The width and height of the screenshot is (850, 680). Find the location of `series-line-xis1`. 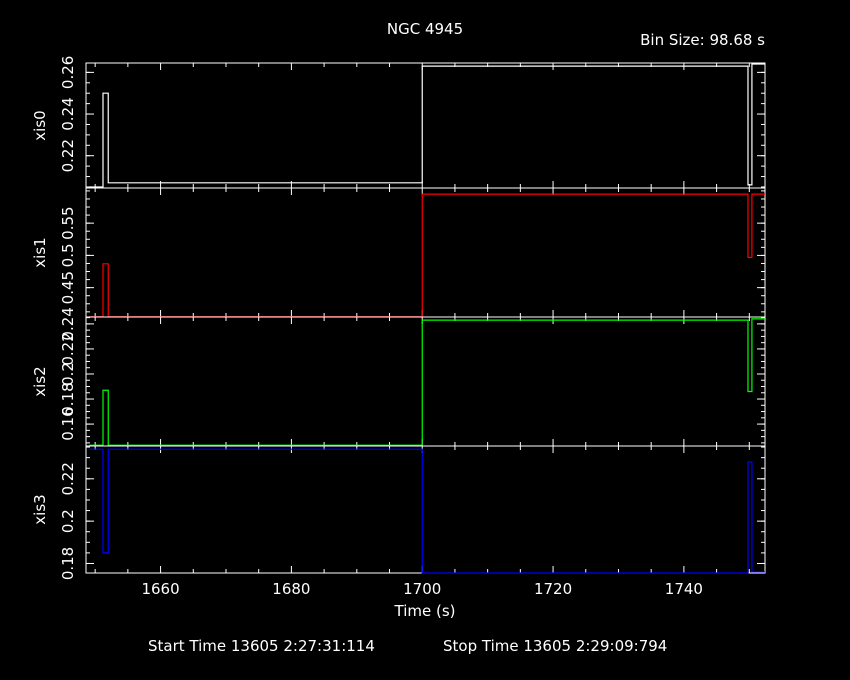

series-line-xis1 is located at coordinates (427, 255).